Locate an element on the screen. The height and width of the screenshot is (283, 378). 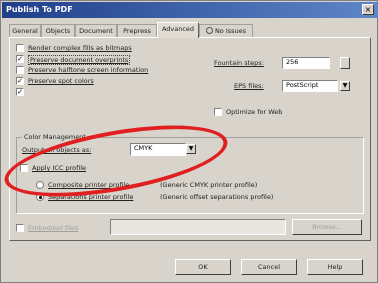
separations-profile-desc: (Generic offset separations profile) is located at coordinates (217, 197).